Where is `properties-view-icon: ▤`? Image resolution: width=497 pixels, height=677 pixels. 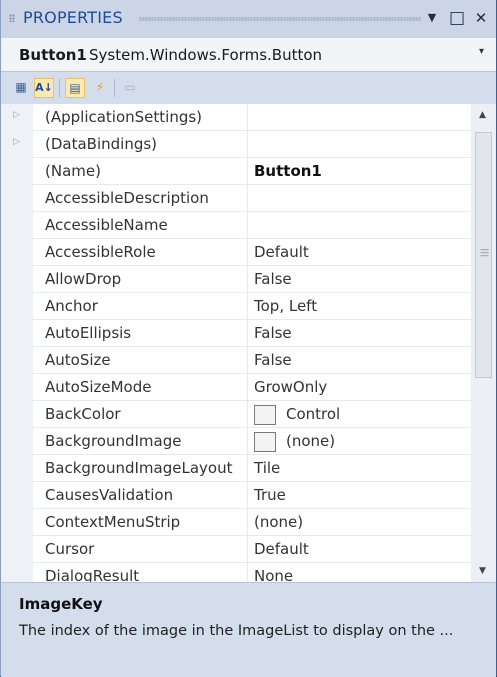 properties-view-icon: ▤ is located at coordinates (75, 88).